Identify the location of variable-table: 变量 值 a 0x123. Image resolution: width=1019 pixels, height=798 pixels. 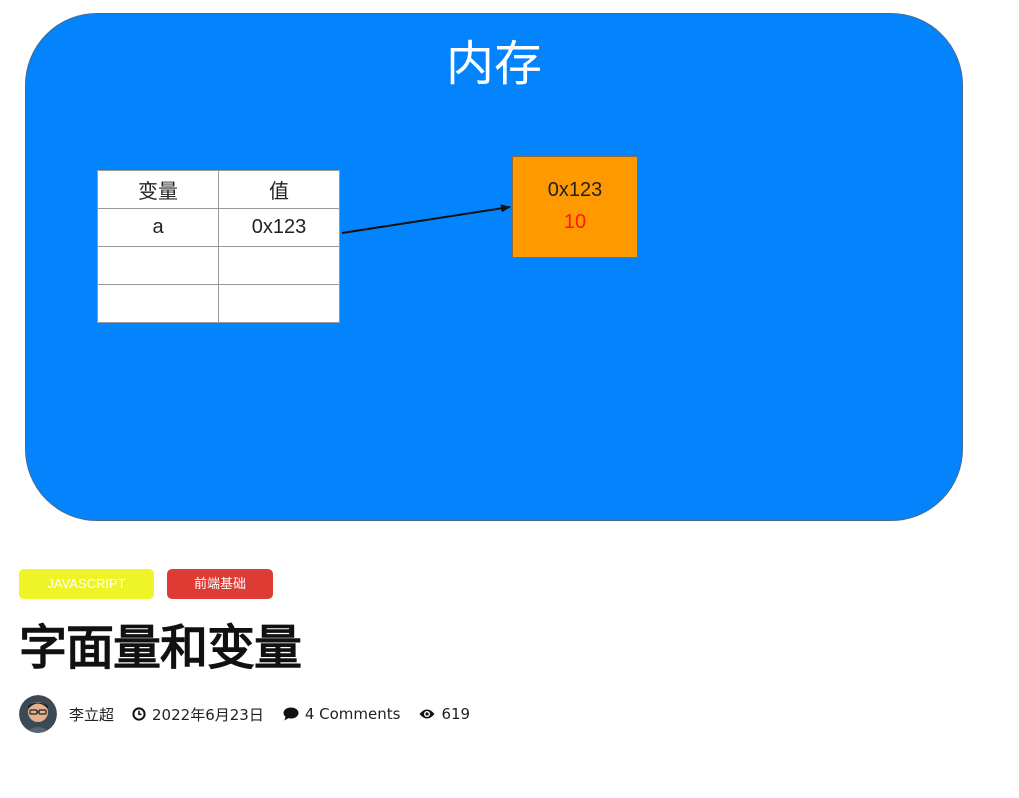
(218, 246).